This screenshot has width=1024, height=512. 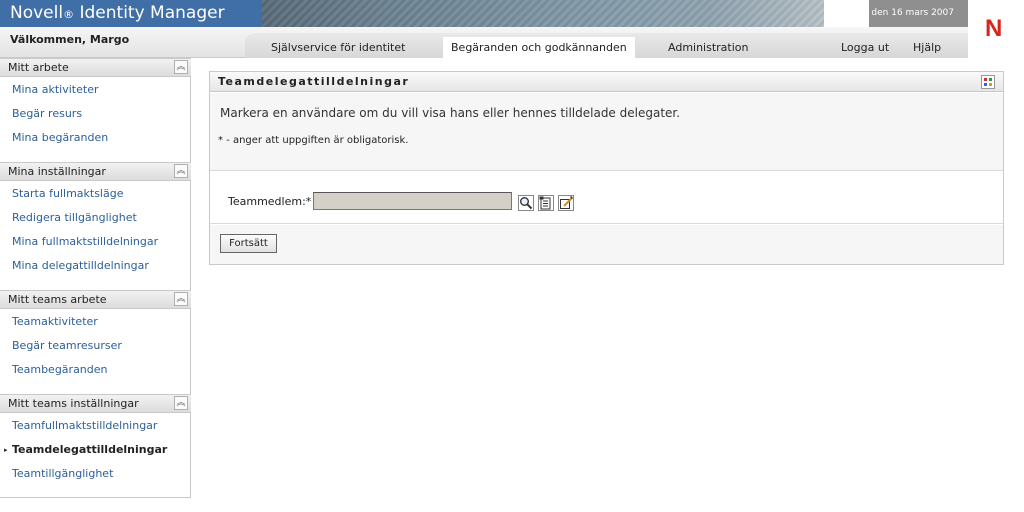 I want to click on logout-link: Logga ut, so click(x=865, y=47).